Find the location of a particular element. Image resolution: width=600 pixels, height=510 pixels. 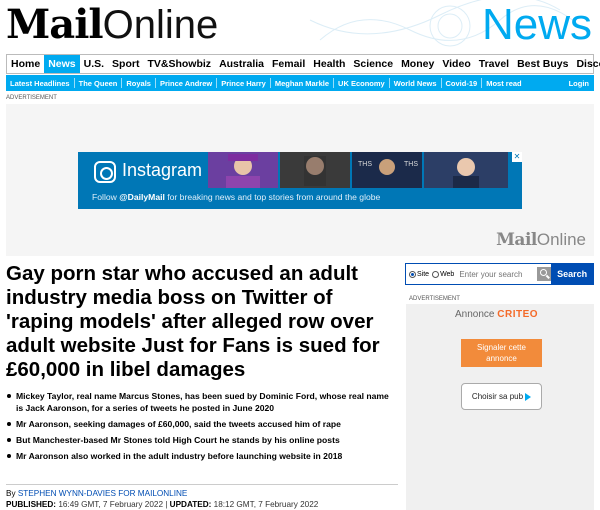

subnav-item-latest-headlines: Latest Headlines is located at coordinates (40, 83).